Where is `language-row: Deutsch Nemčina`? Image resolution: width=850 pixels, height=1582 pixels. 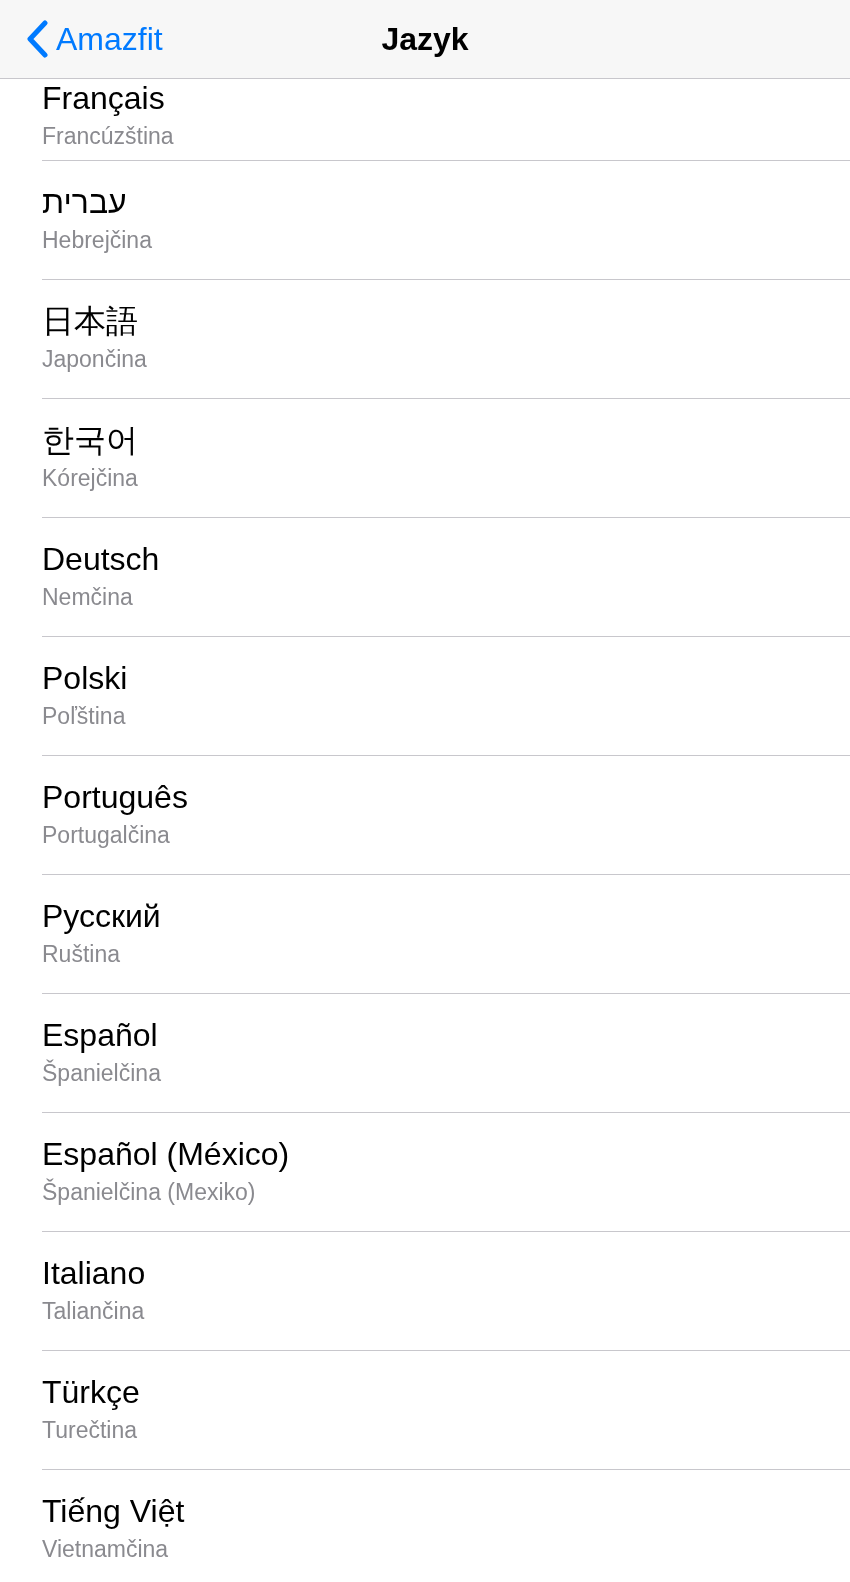
language-row: Deutsch Nemčina is located at coordinates (446, 577).